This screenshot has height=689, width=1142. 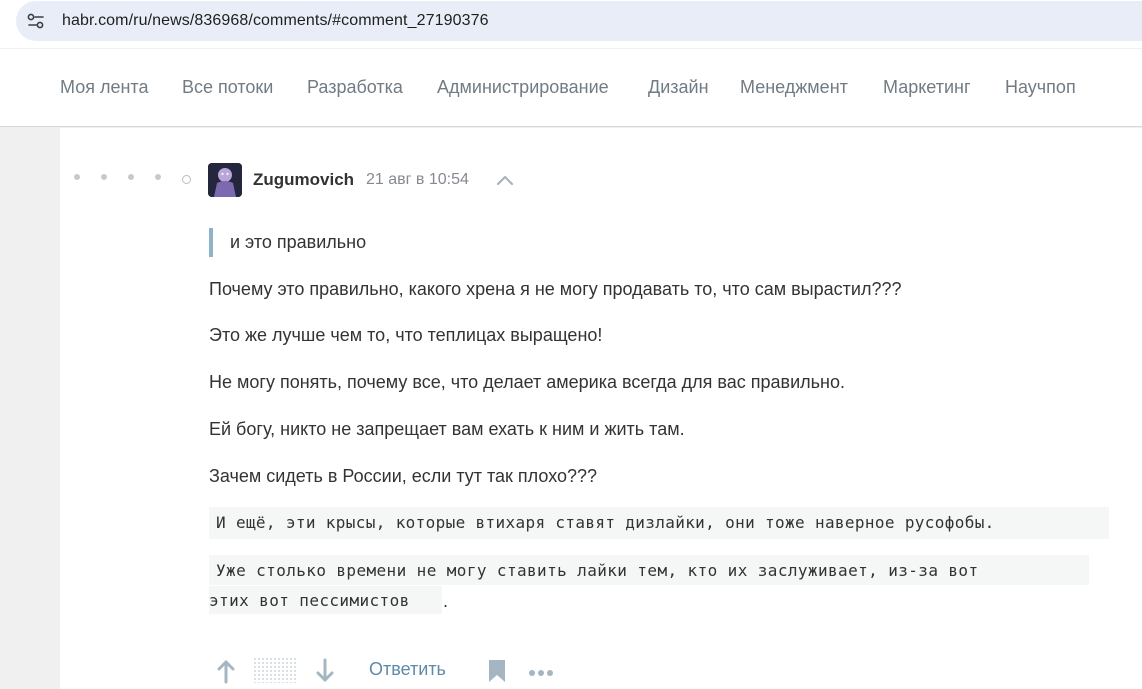 What do you see at coordinates (104, 87) in the screenshot?
I see `nav-item-my-feed: Моя лента` at bounding box center [104, 87].